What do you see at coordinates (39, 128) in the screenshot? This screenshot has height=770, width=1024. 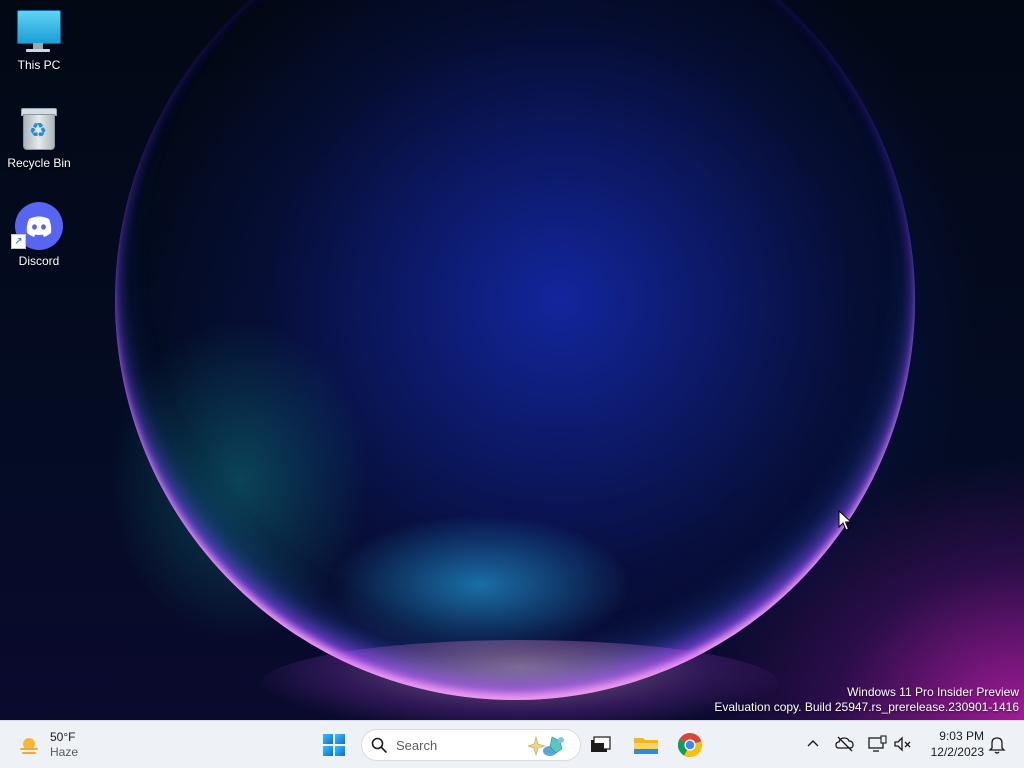 I see `recycle-bin-icon: ♻` at bounding box center [39, 128].